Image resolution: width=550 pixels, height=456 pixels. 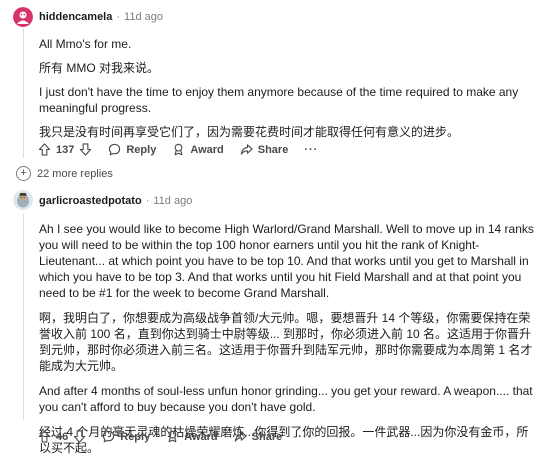 I want to click on vote-controls: 137, so click(x=69, y=149).